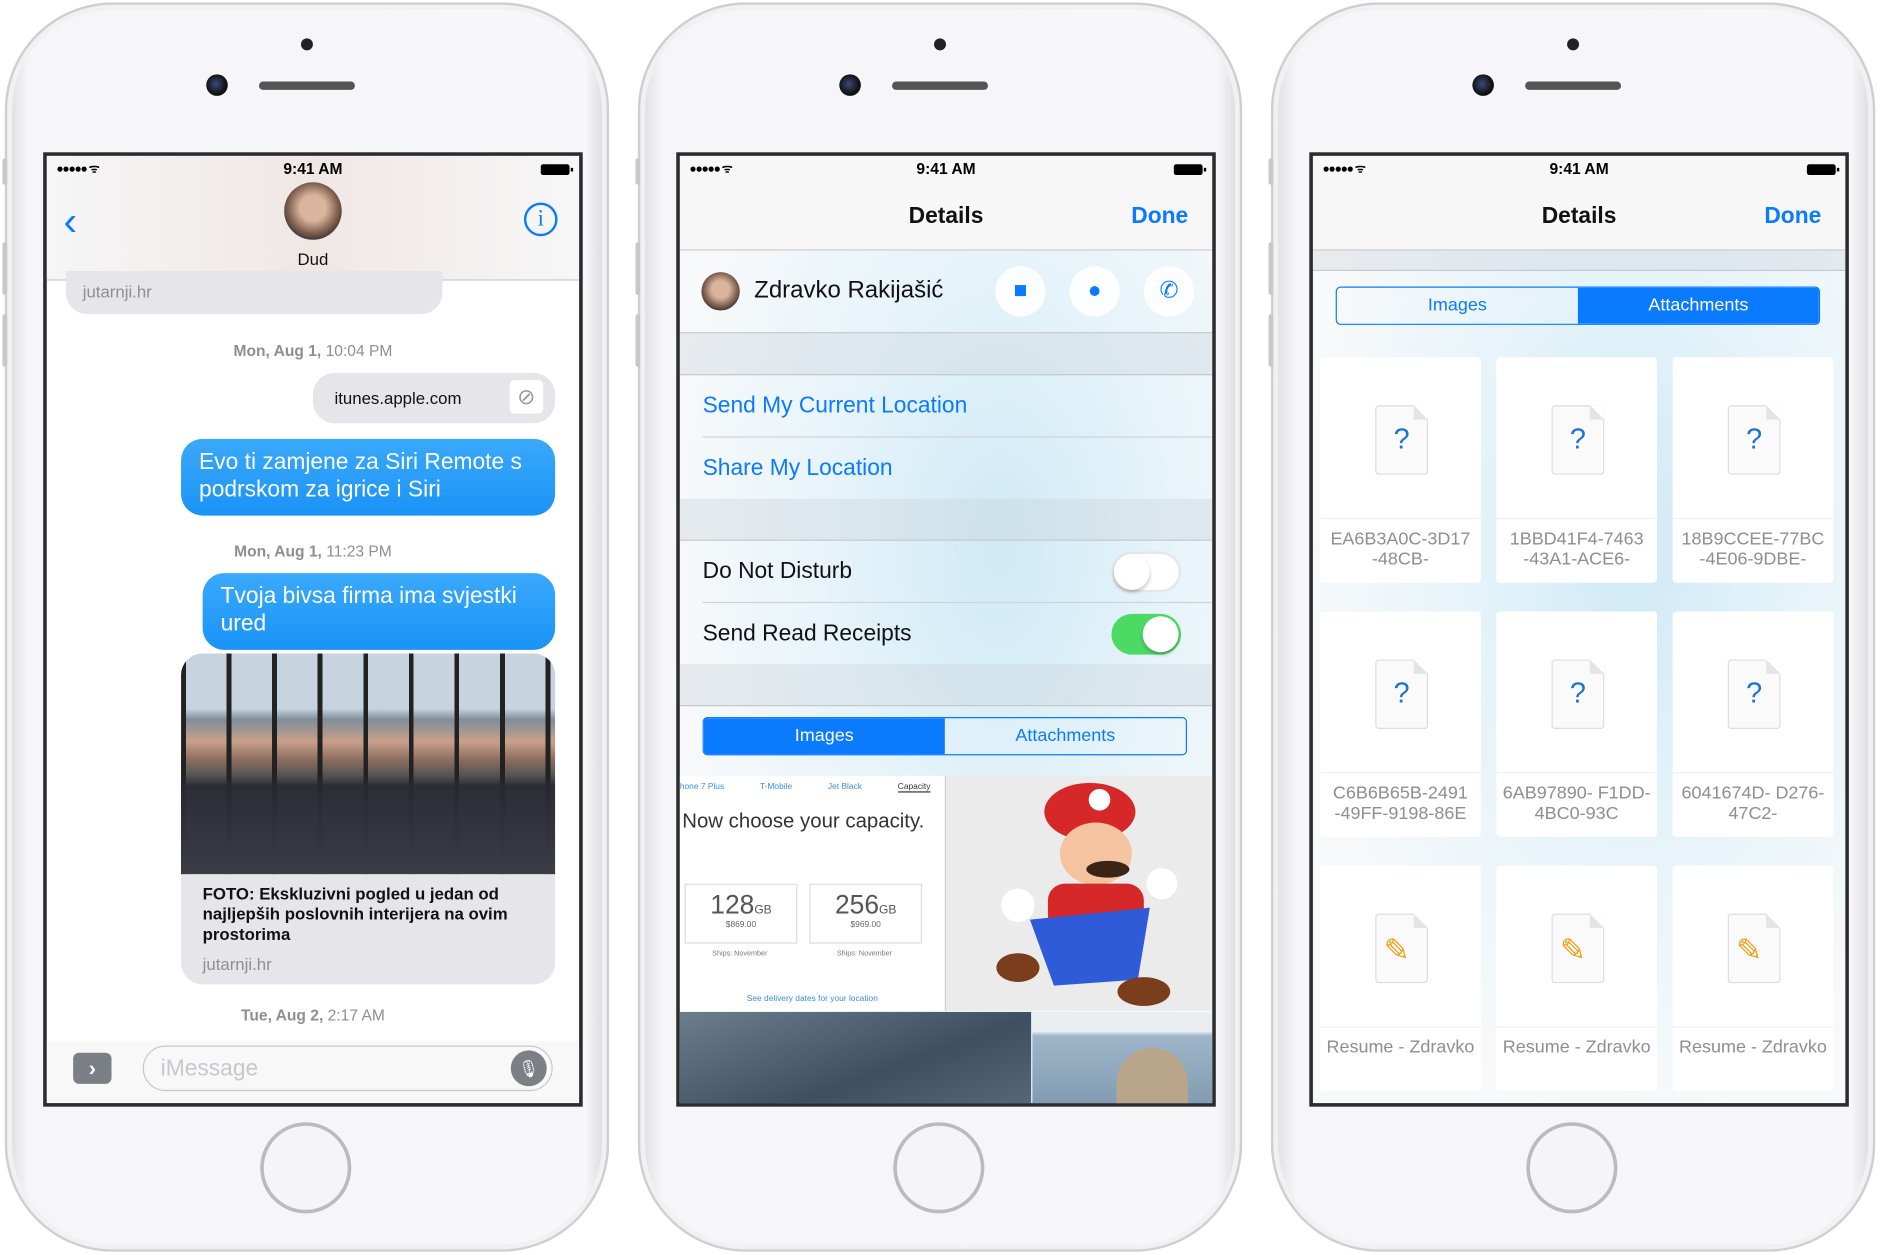 This screenshot has width=1880, height=1255. Describe the element at coordinates (347, 1068) in the screenshot. I see `message-input: iMessage 🎙` at that location.